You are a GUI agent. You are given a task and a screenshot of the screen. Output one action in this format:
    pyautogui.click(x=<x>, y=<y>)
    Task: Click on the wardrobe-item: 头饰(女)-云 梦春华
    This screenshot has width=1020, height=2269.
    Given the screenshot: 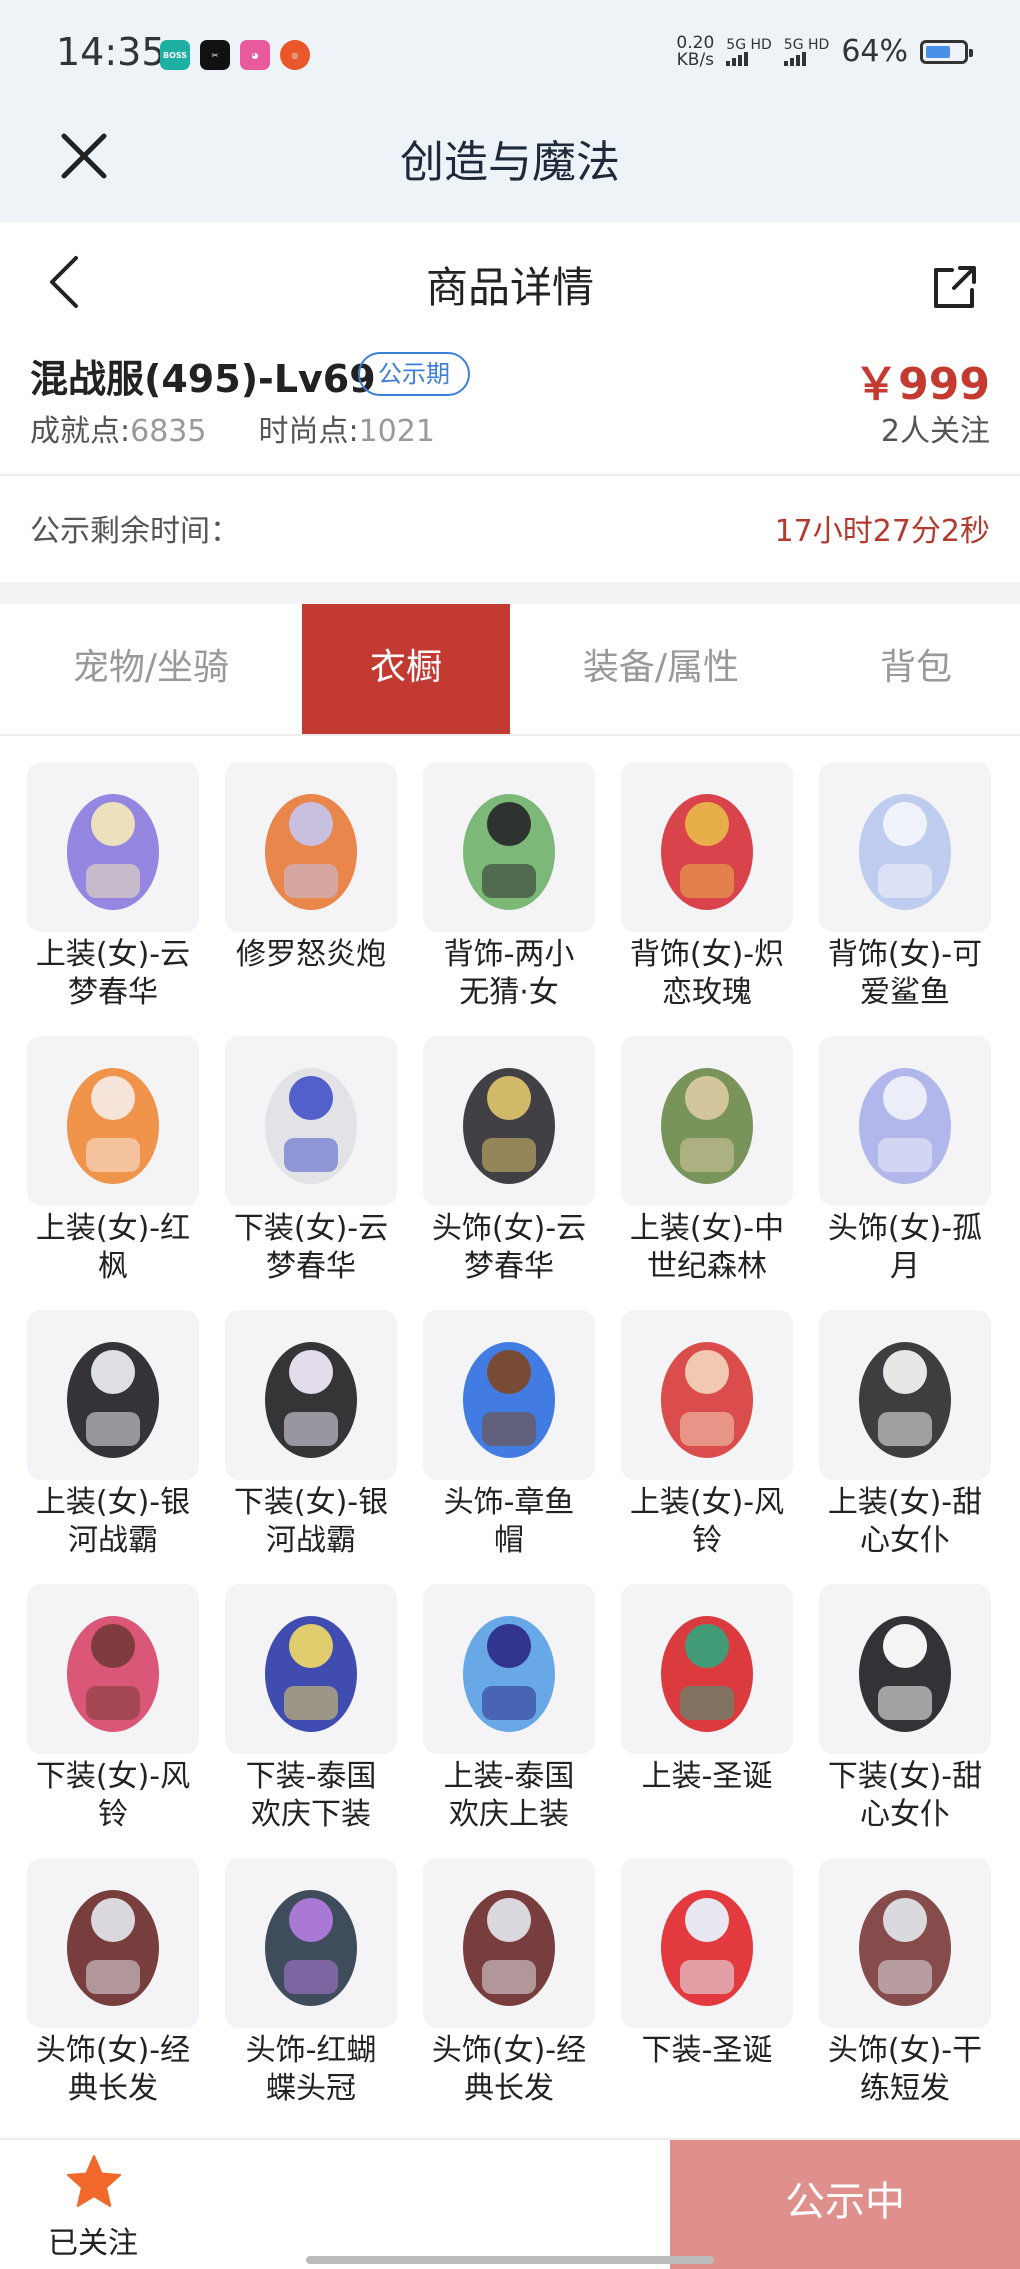 What is the action you would take?
    pyautogui.click(x=509, y=1165)
    